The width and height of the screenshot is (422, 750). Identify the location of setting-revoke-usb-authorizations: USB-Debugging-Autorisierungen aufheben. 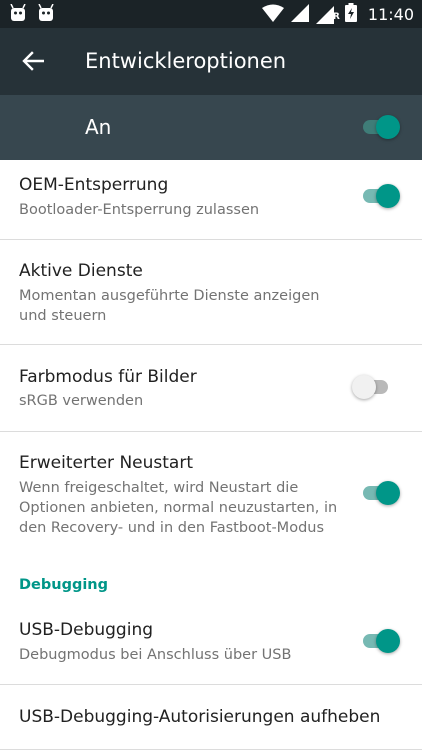
(211, 717).